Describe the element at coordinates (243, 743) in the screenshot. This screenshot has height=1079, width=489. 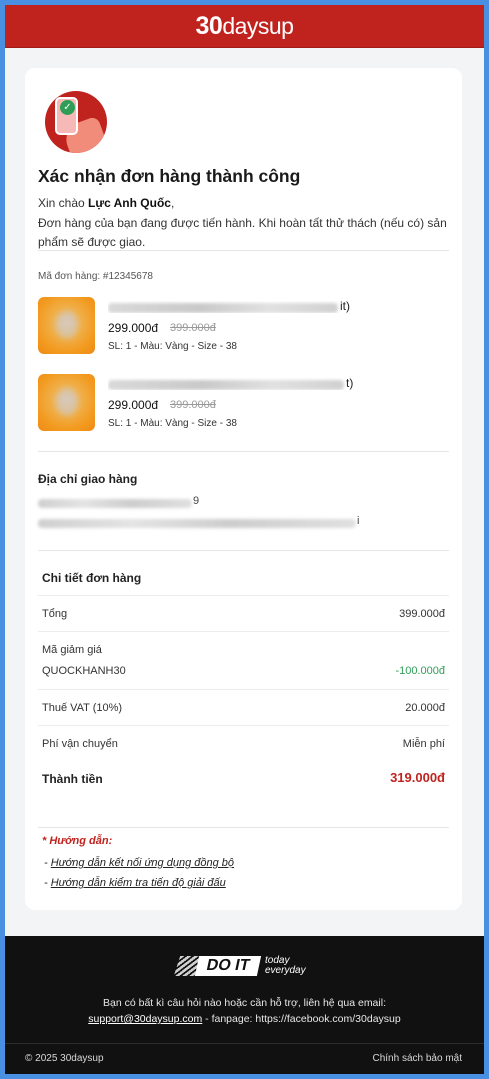
I see `shipping-fee-row: Phí vận chuyển Miễn phí` at that location.